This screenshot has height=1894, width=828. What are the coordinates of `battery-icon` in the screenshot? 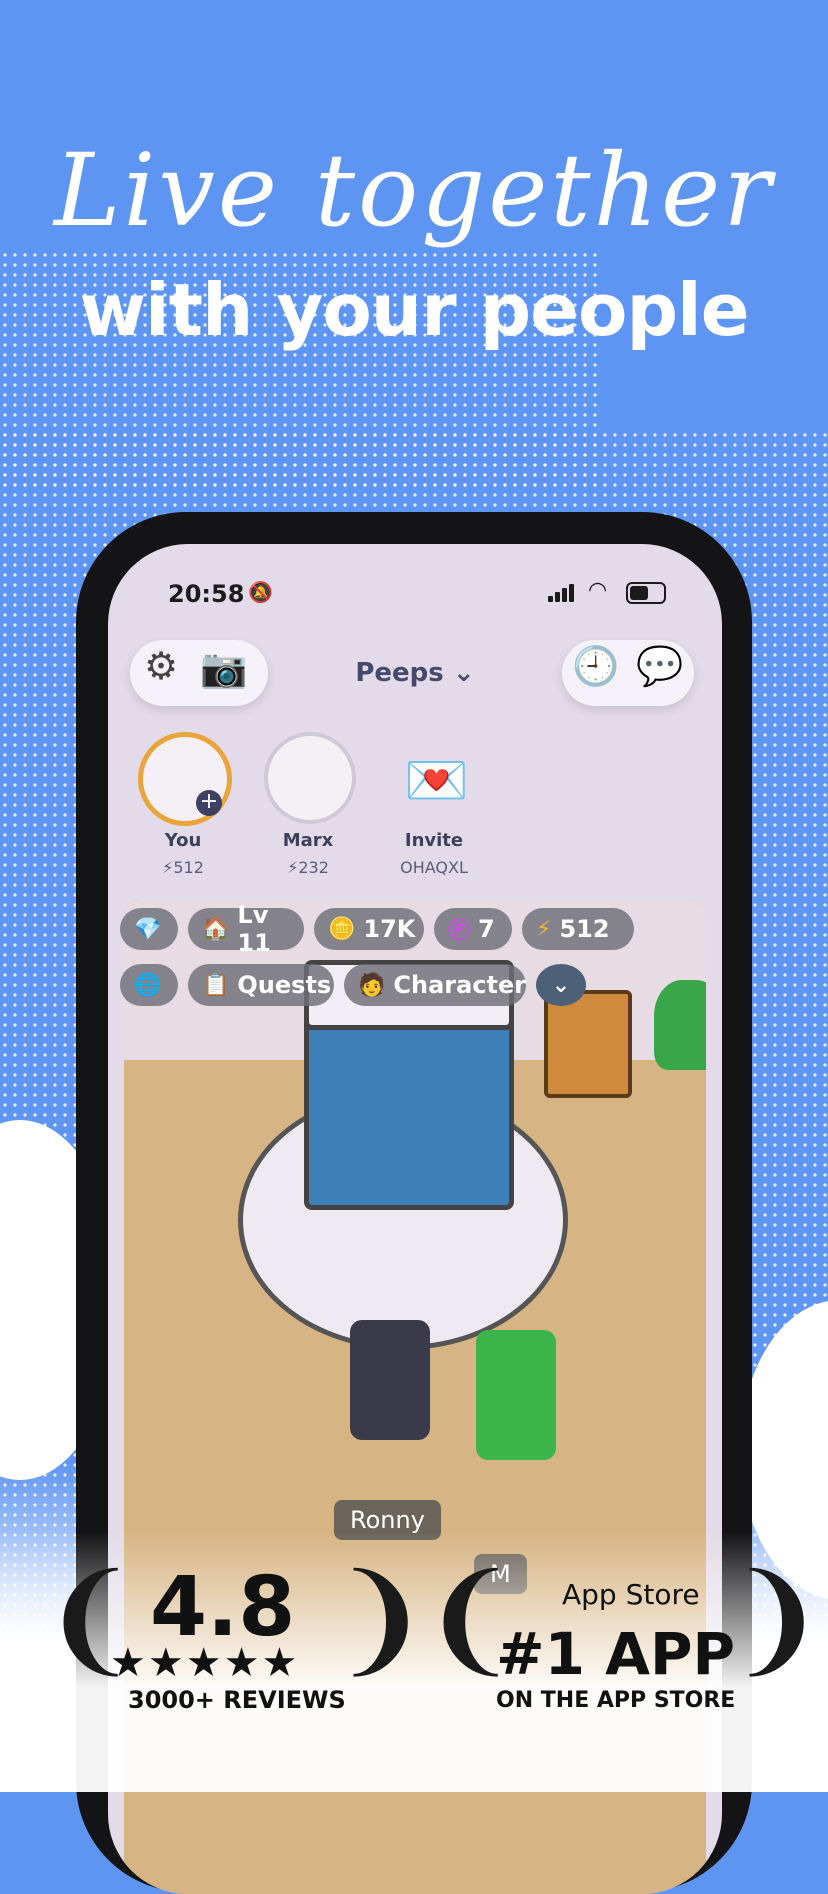 It's located at (646, 593).